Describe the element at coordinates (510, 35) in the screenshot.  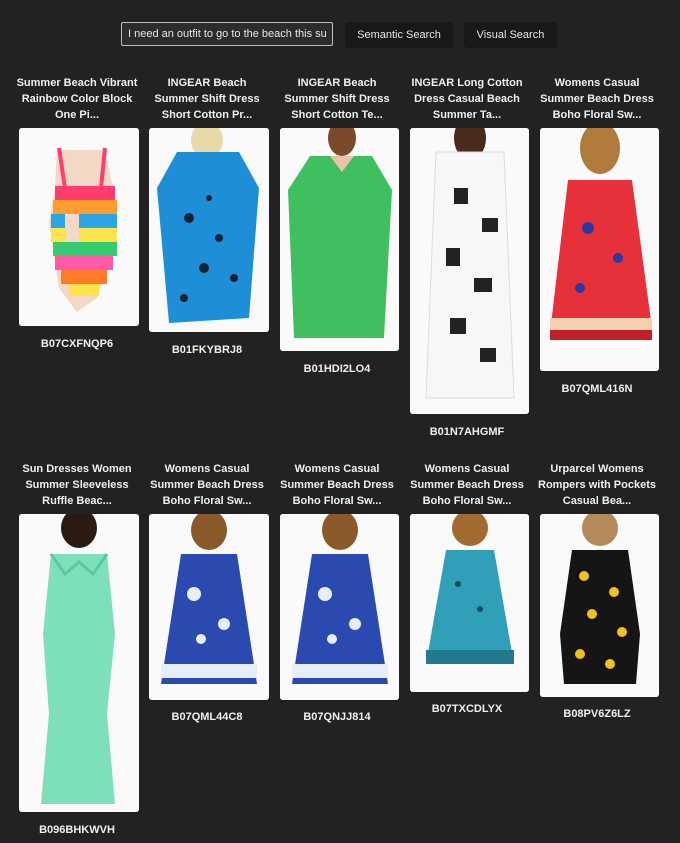
I see `visual-search-button: Visual Search` at that location.